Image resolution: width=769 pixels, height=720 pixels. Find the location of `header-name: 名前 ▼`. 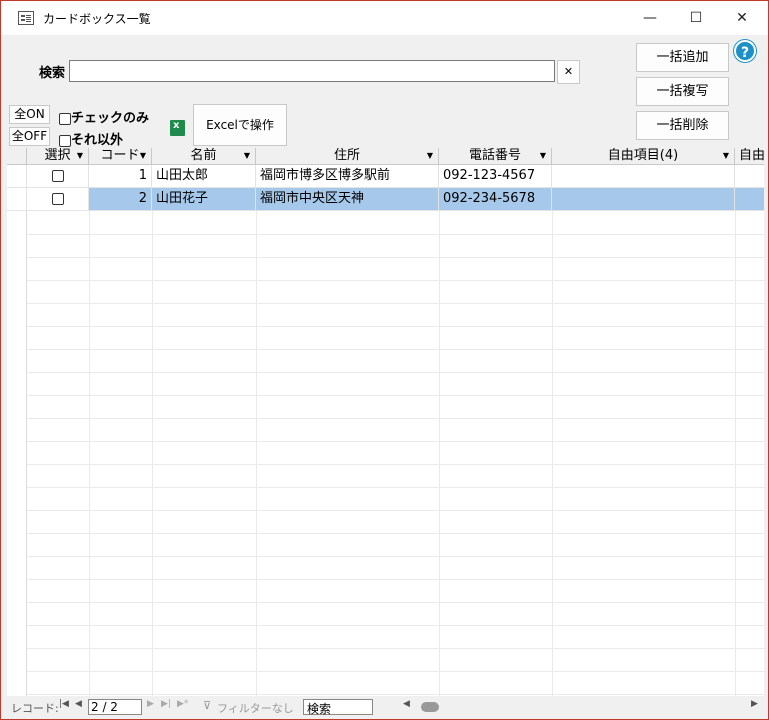

header-name: 名前 ▼ is located at coordinates (204, 156).